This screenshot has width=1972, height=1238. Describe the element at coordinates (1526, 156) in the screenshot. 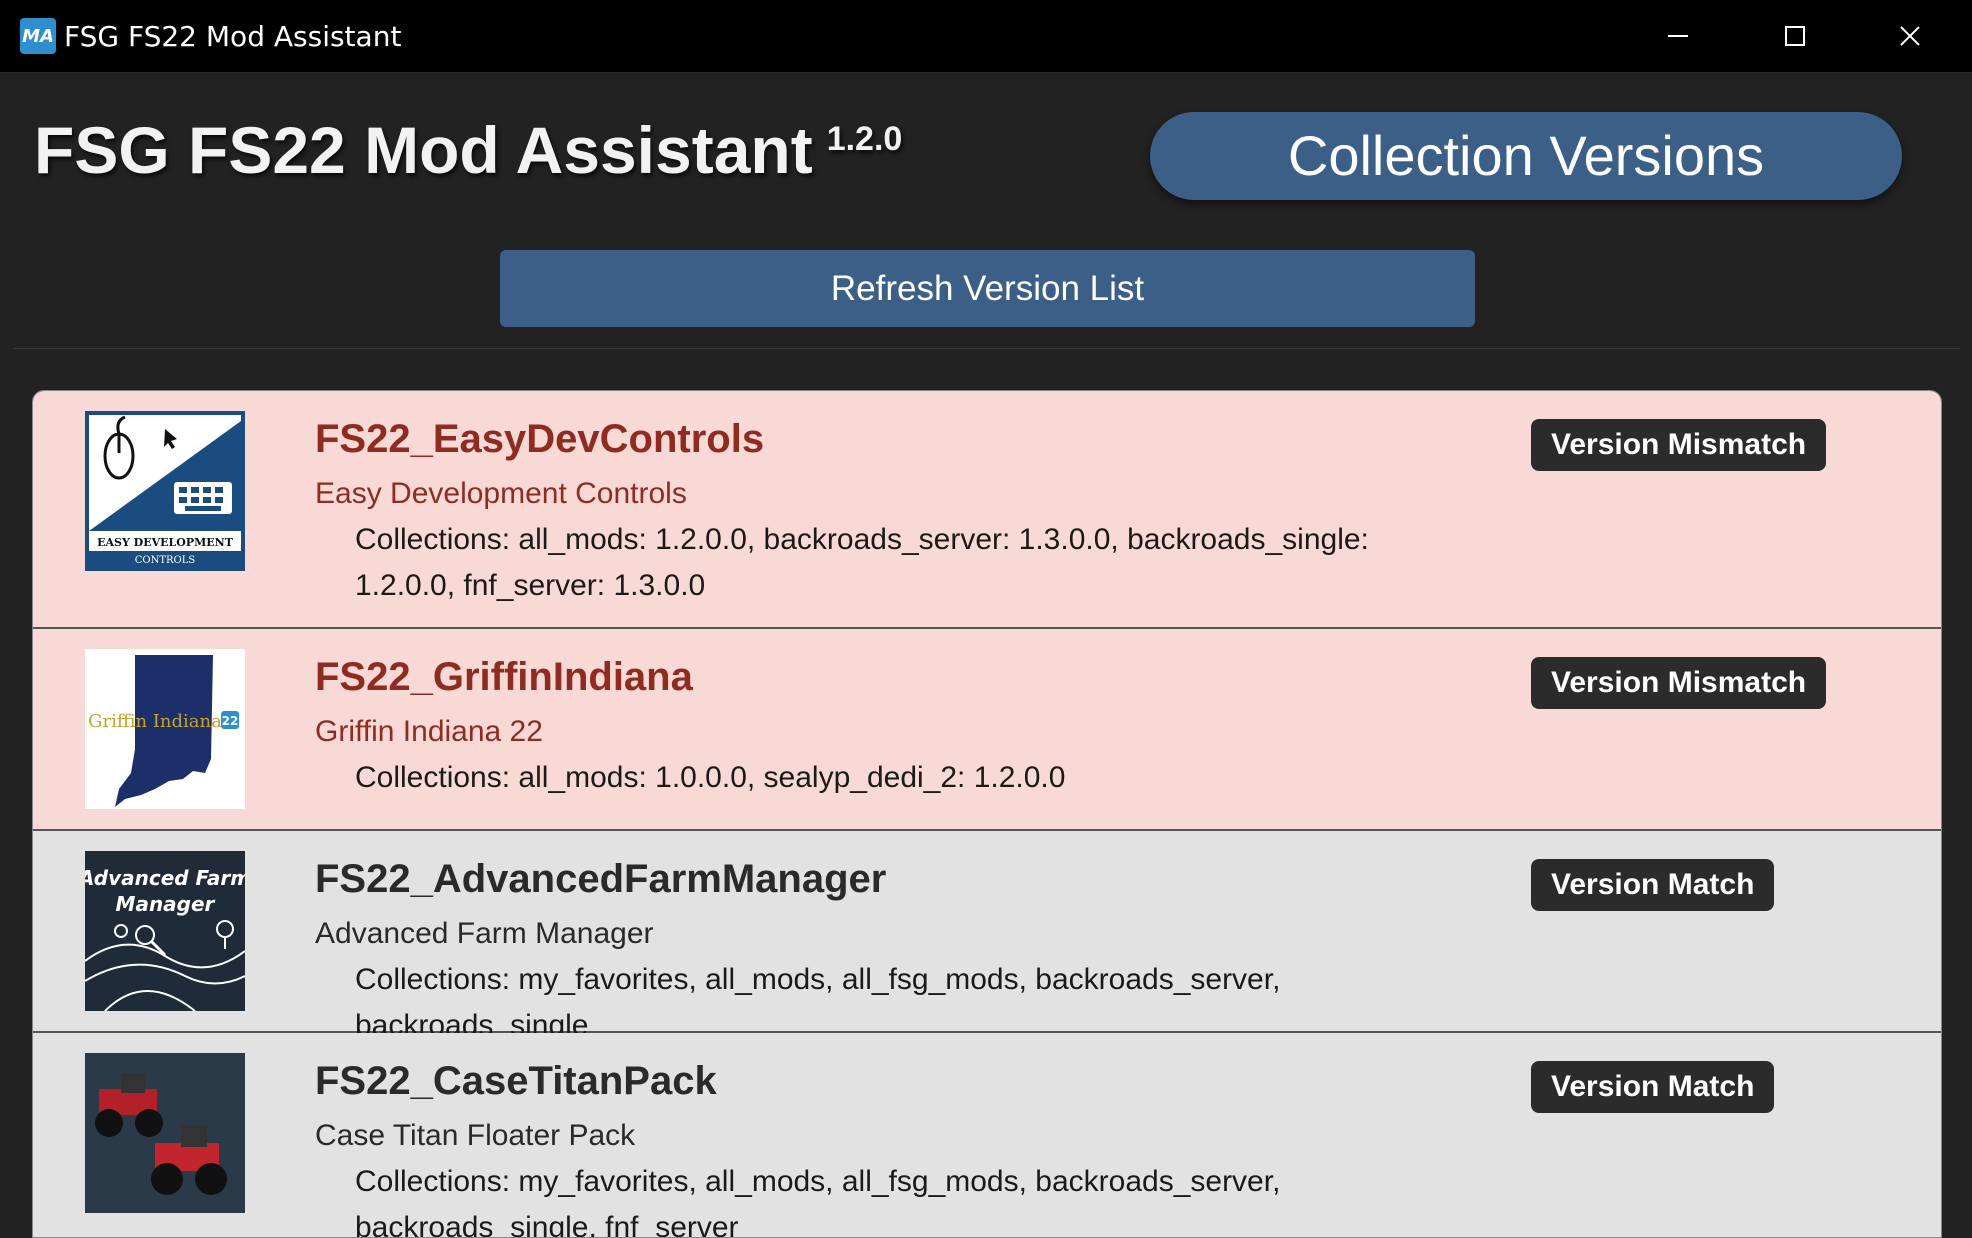

I see `page-title: Collection Versions` at that location.